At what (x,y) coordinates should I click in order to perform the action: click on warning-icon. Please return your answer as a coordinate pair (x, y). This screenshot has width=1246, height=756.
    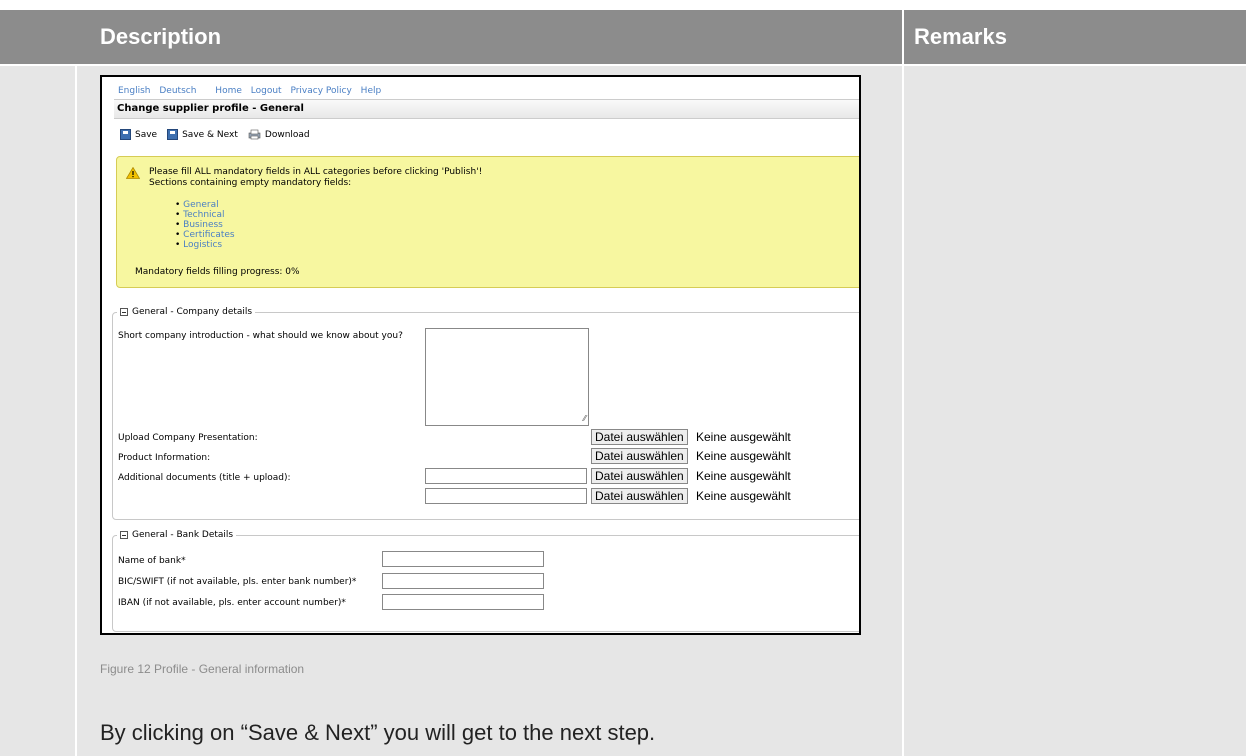
    Looking at the image, I should click on (133, 173).